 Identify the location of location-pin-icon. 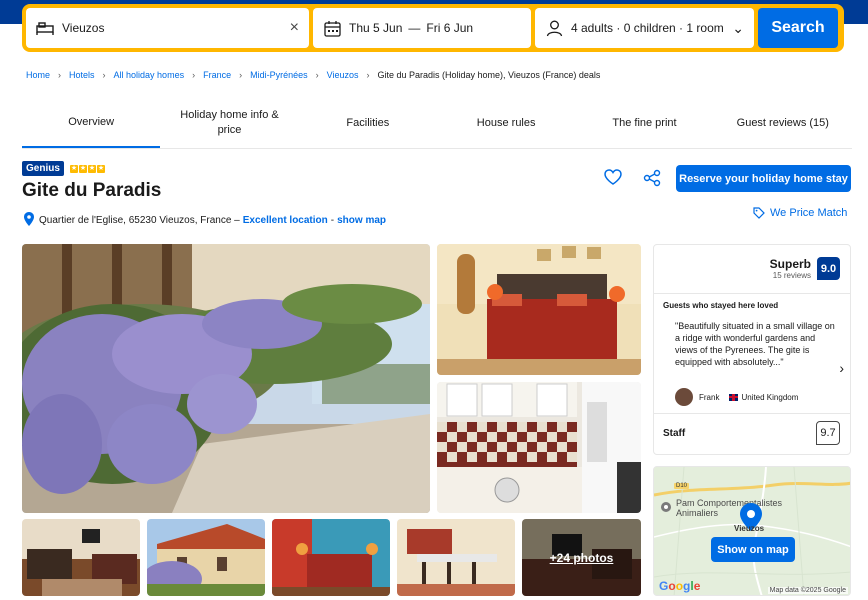
(29, 220).